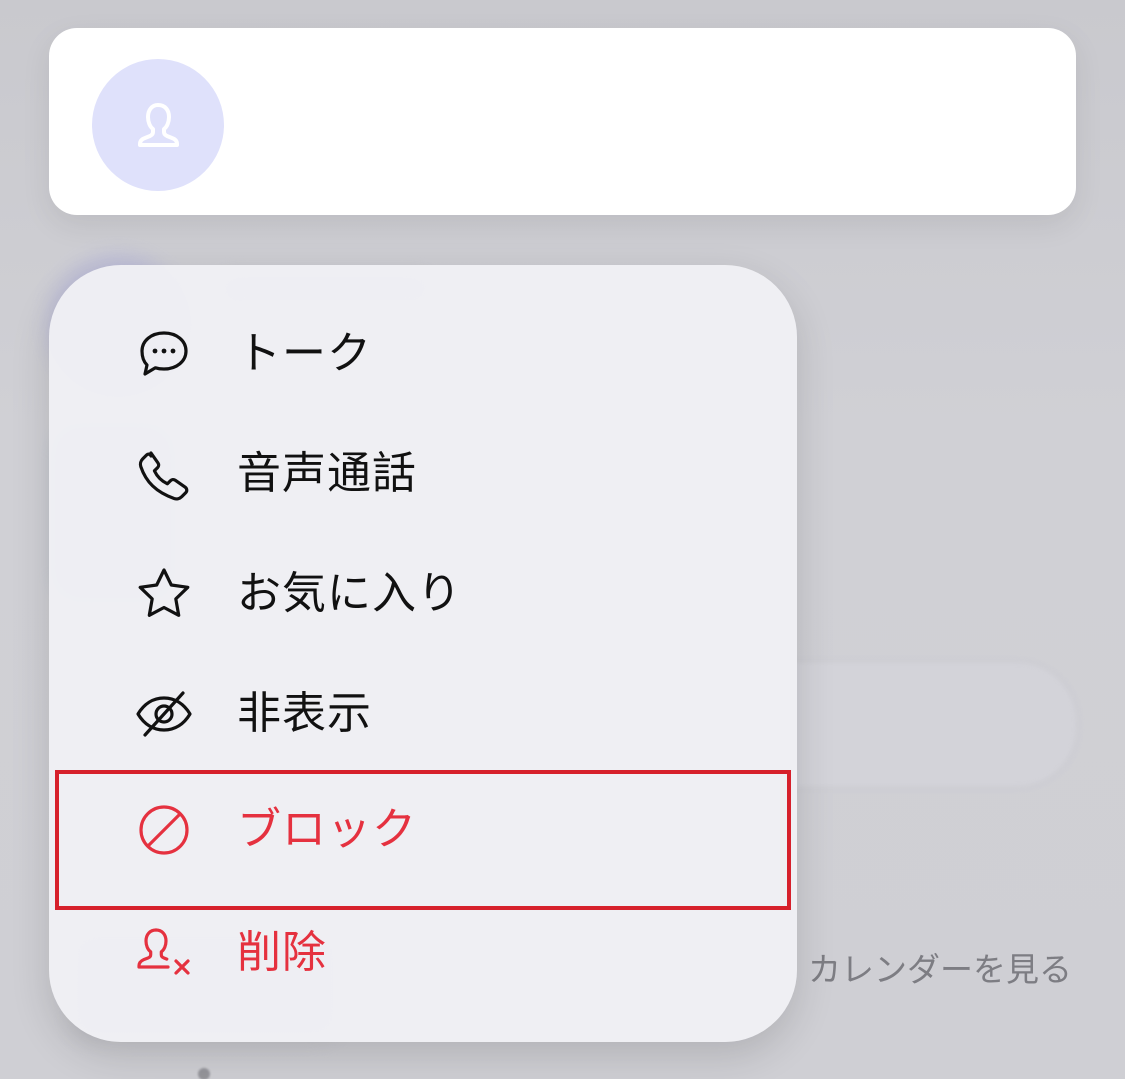 This screenshot has height=1079, width=1125. Describe the element at coordinates (940, 970) in the screenshot. I see `calendar-link: カレンダーを見る` at that location.